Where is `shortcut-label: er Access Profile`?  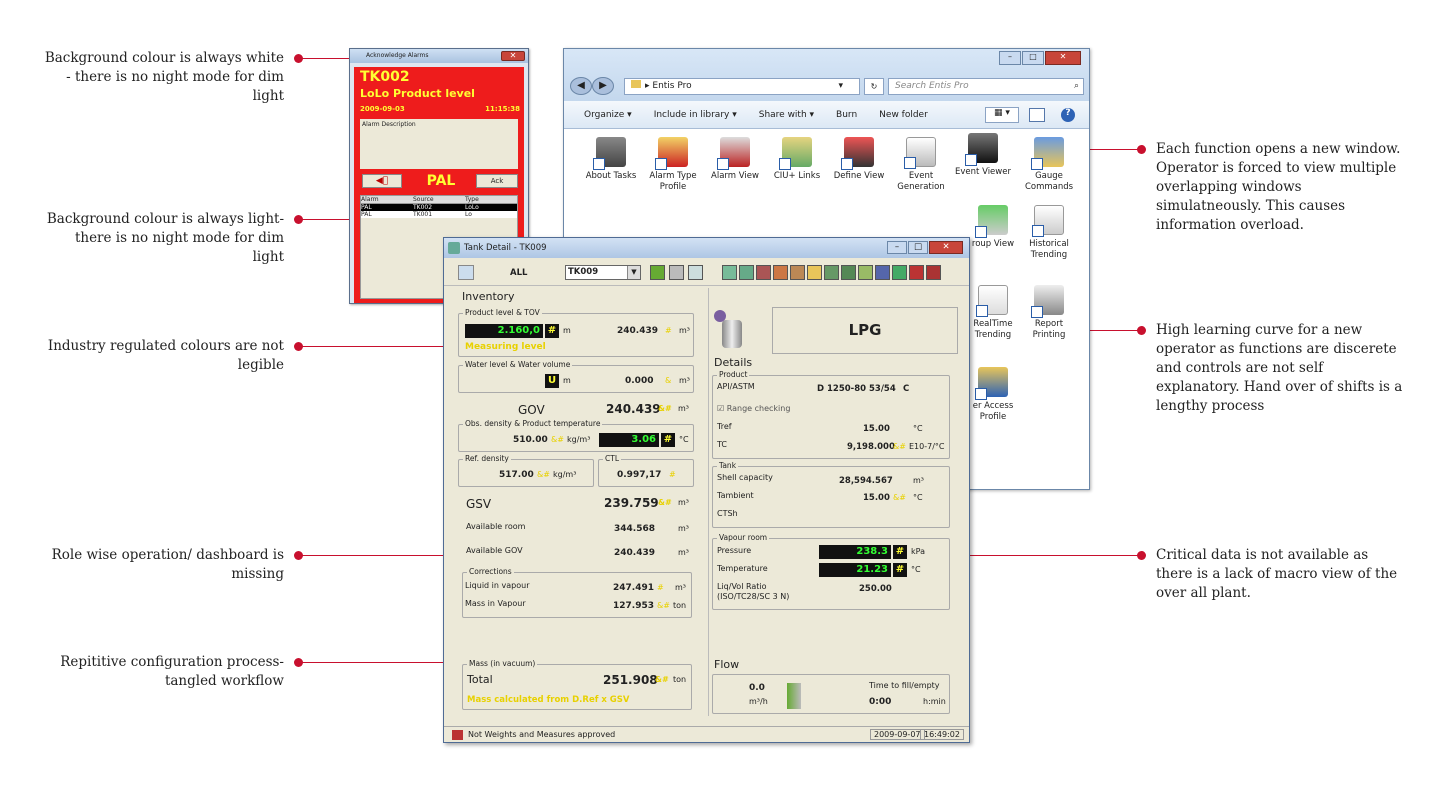
shortcut-label: er Access Profile is located at coordinates (993, 411).